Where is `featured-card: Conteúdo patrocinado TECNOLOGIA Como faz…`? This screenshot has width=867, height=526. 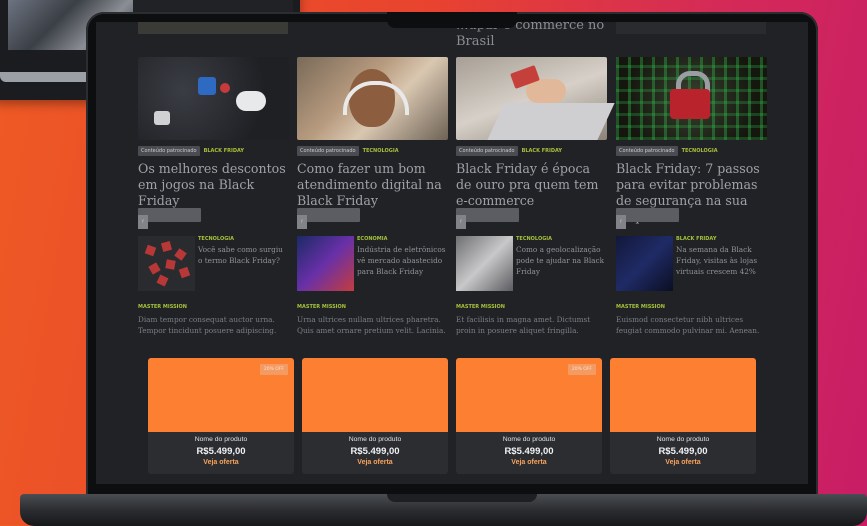
featured-card: Conteúdo patrocinado TECNOLOGIA Como faz… is located at coordinates (372, 133).